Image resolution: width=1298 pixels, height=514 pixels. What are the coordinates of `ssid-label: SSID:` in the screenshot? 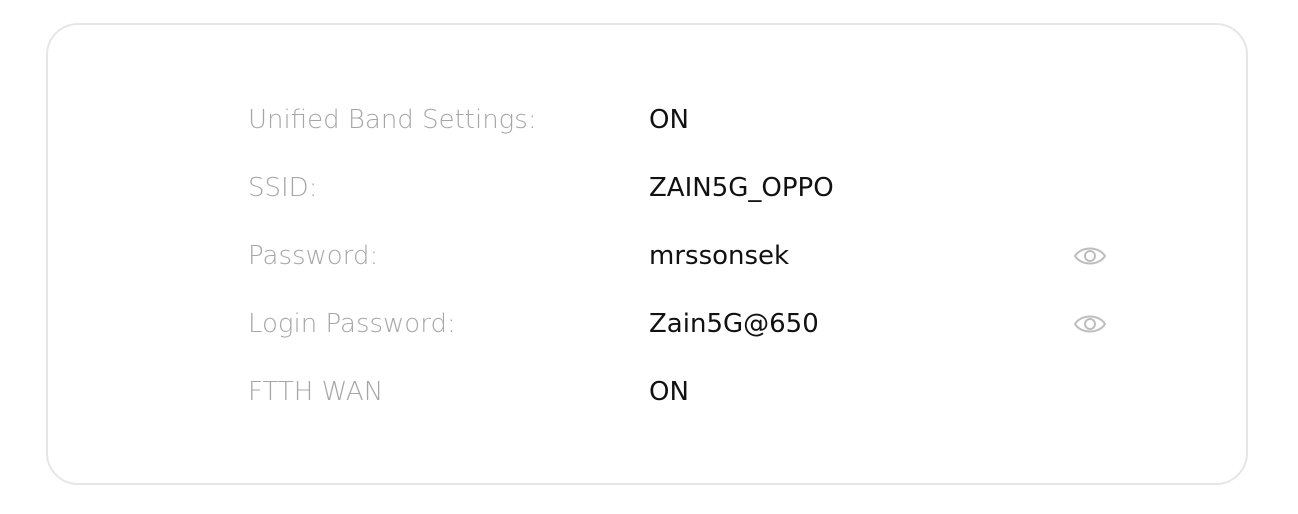 It's located at (283, 188).